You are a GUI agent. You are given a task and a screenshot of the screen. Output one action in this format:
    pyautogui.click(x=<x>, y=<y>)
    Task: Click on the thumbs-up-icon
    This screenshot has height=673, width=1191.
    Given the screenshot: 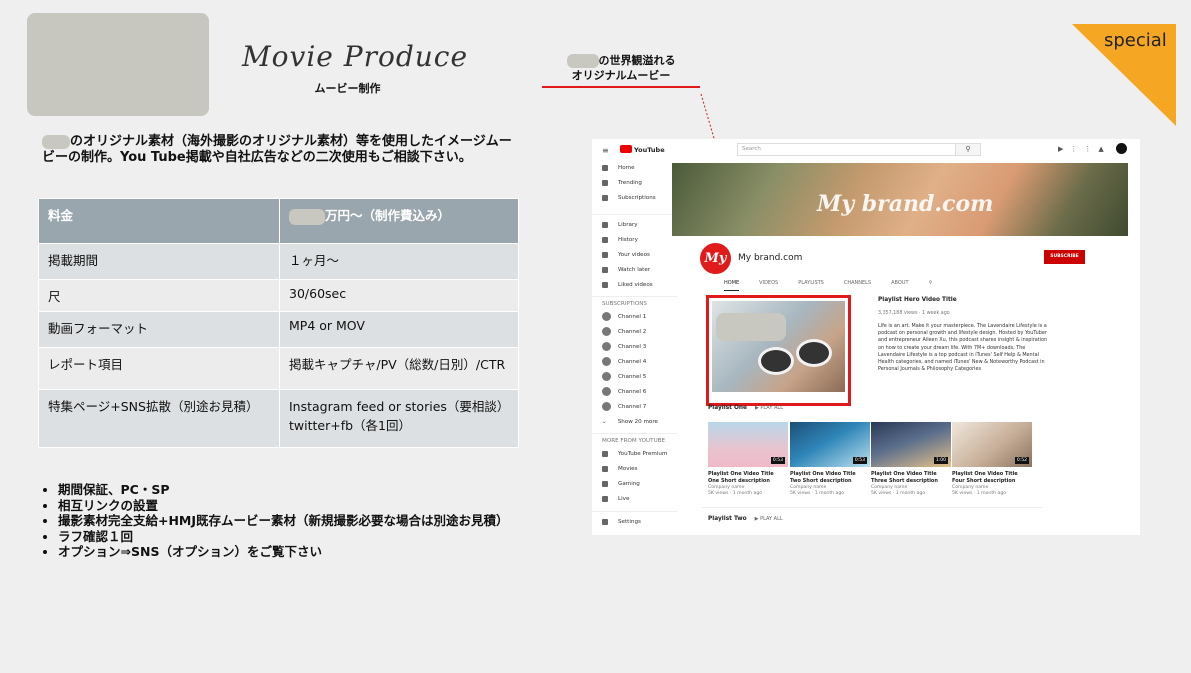 What is the action you would take?
    pyautogui.click(x=605, y=284)
    